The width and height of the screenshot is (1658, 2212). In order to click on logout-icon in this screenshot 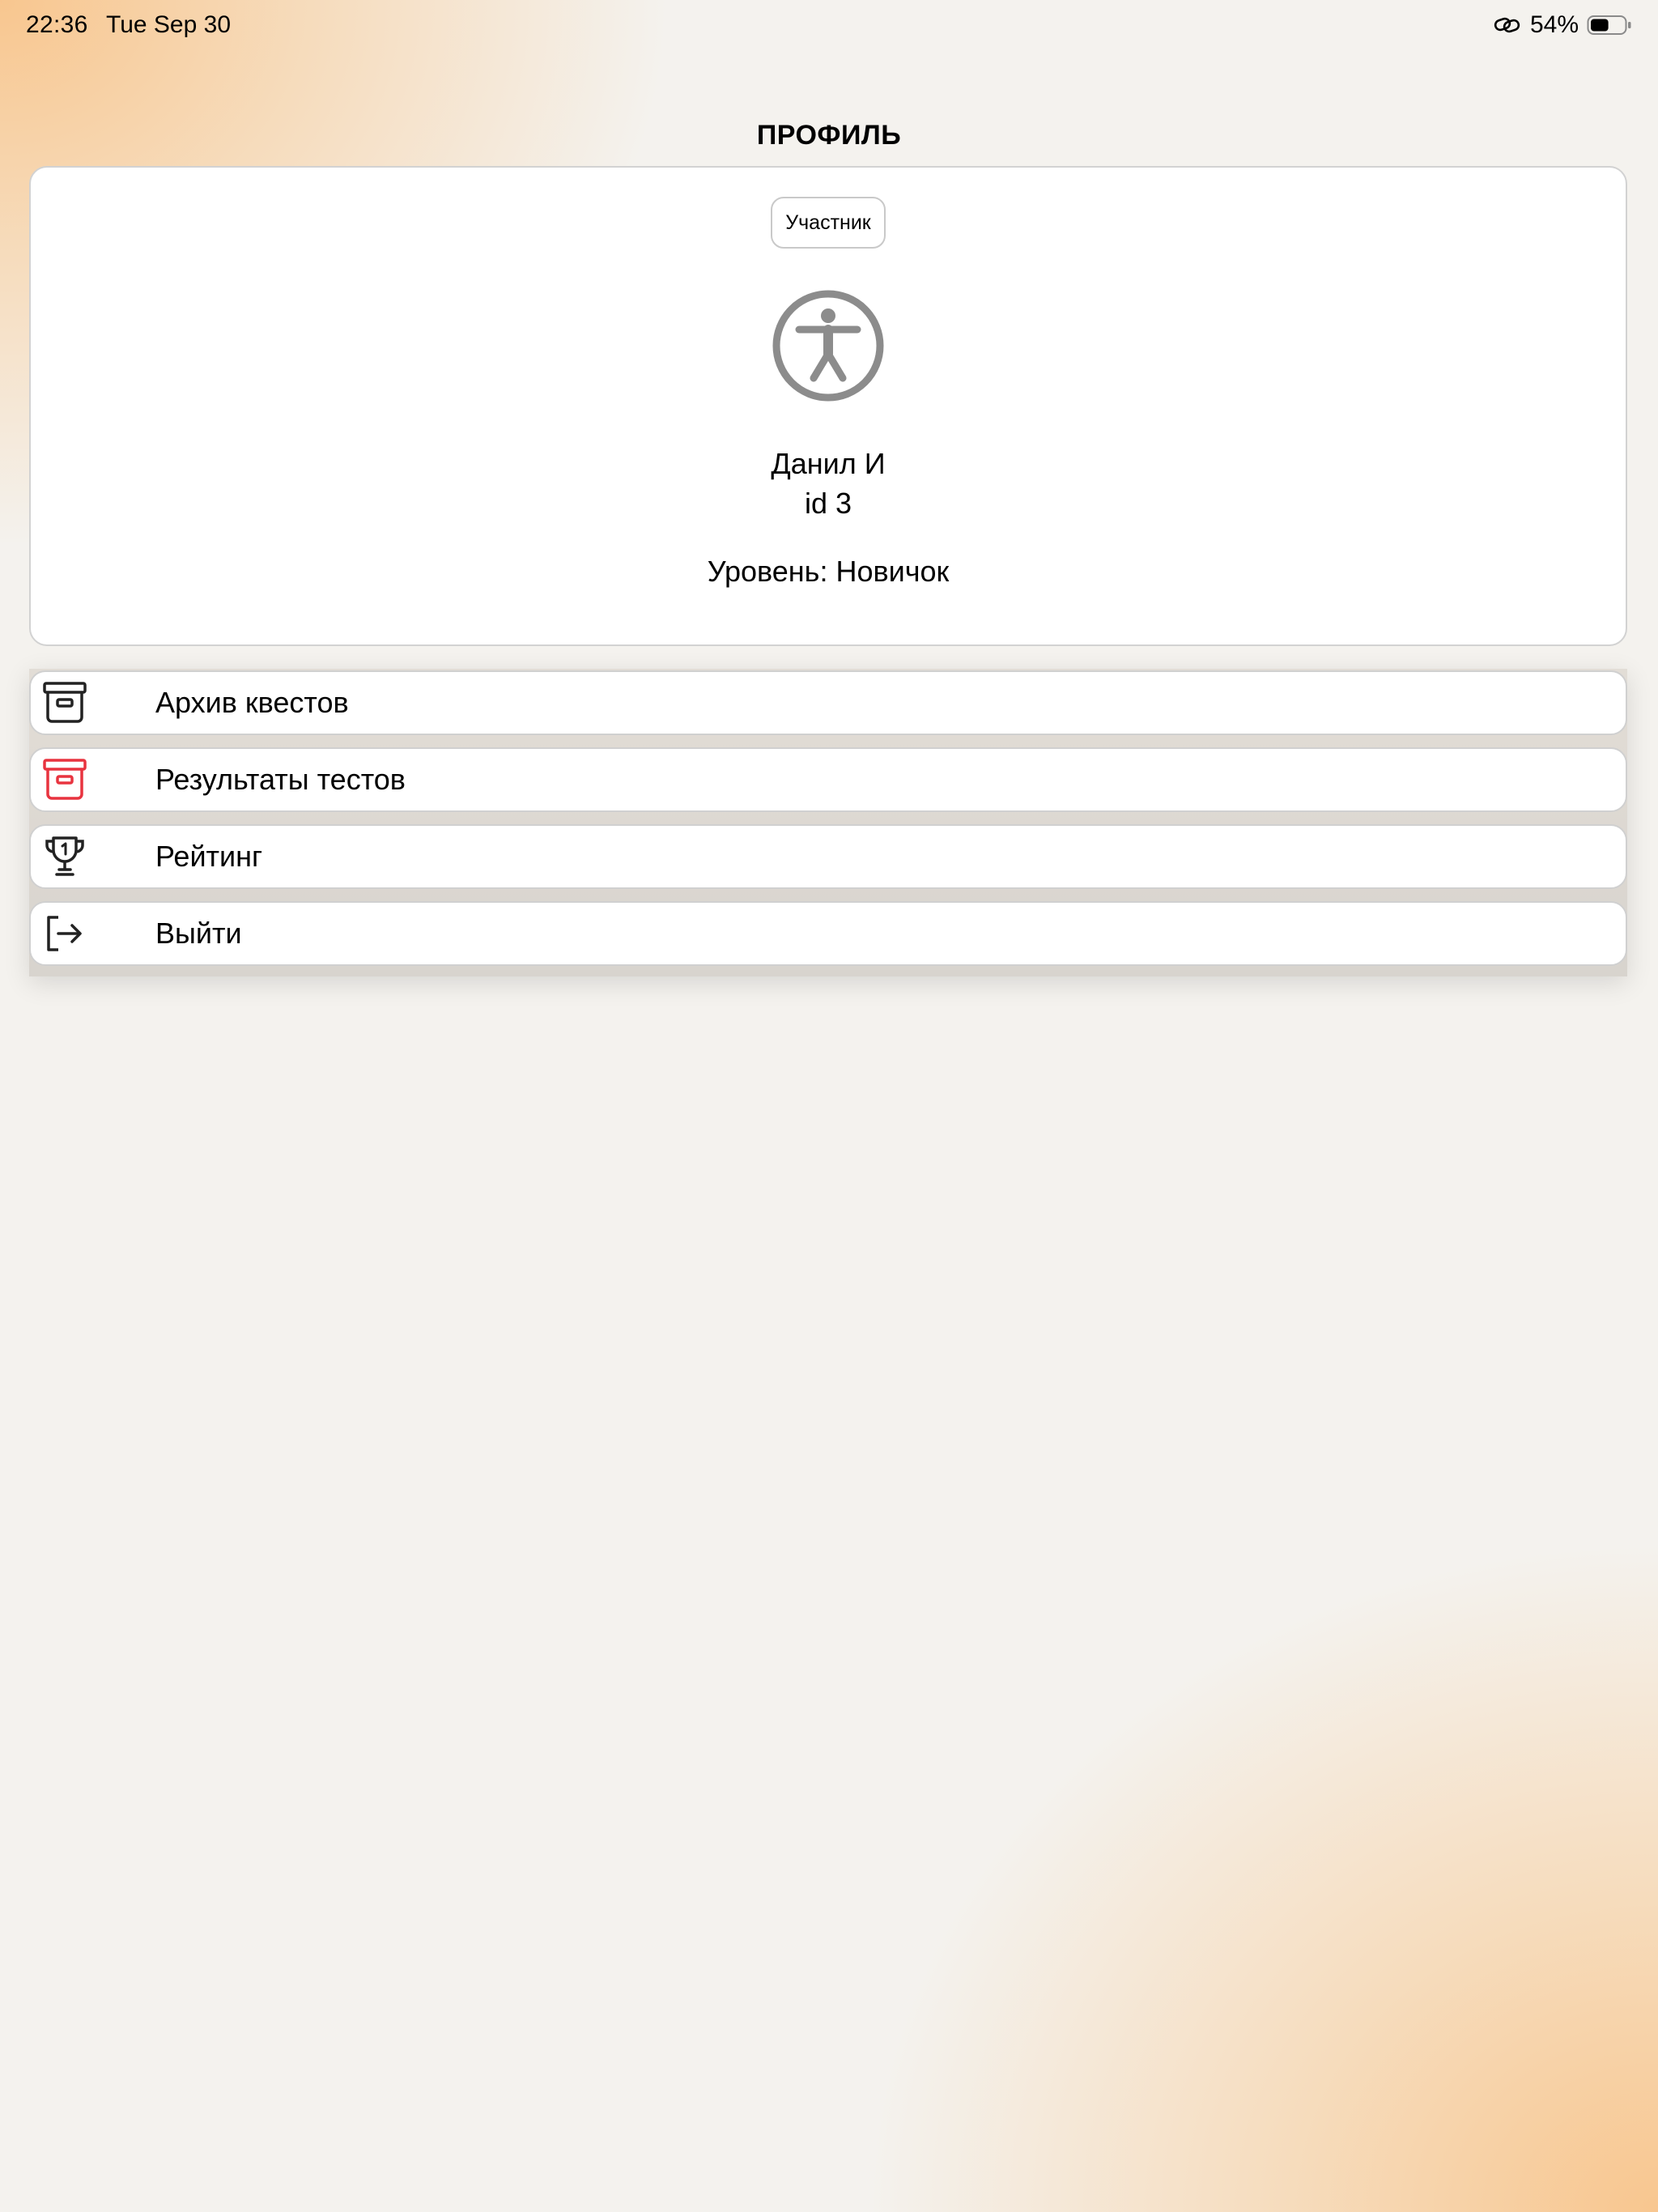, I will do `click(64, 934)`.